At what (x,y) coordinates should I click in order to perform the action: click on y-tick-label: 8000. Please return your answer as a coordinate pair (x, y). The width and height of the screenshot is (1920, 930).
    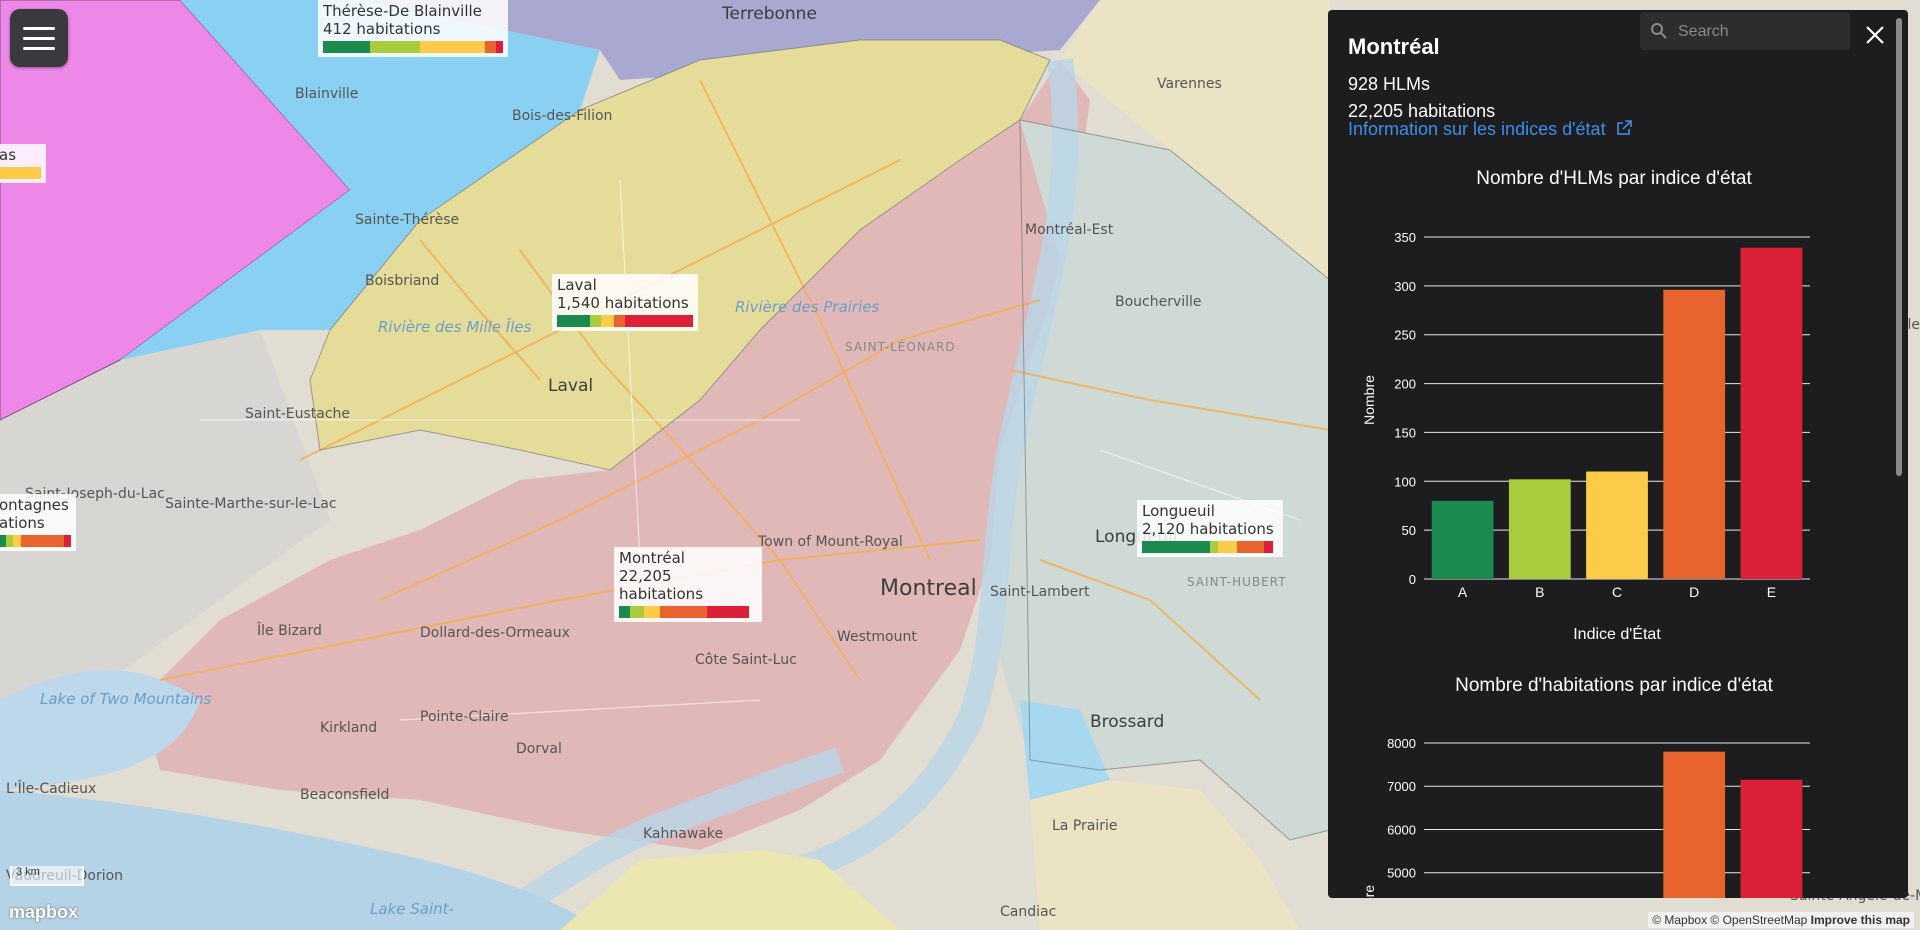
    Looking at the image, I should click on (1401, 743).